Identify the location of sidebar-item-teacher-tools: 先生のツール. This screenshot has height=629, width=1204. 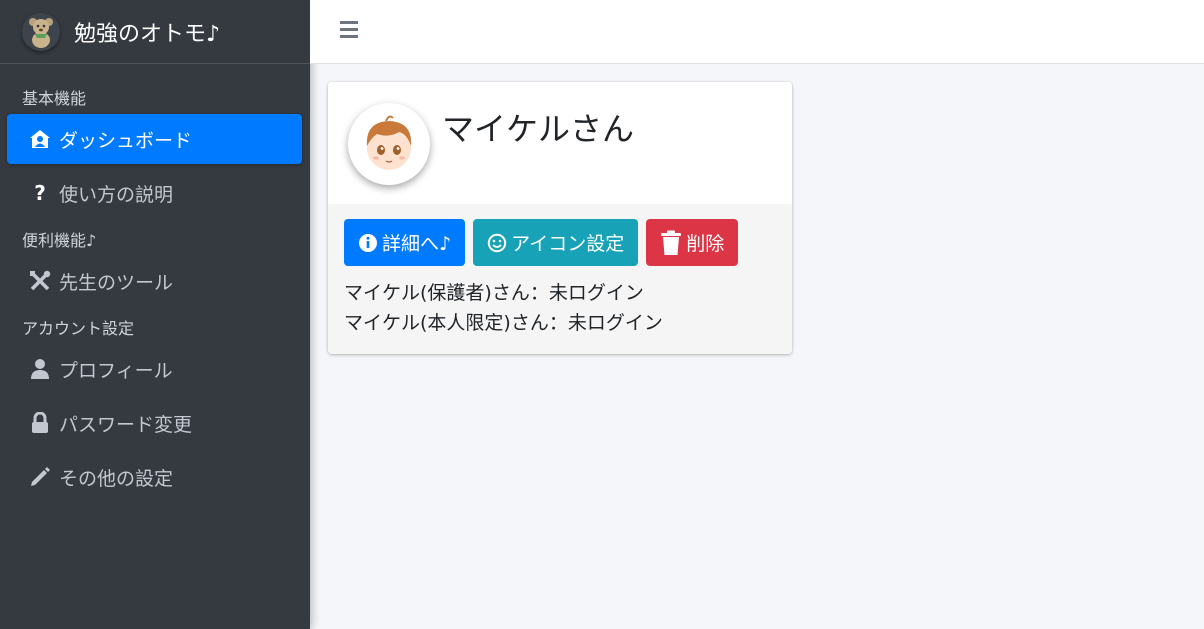
(154, 281).